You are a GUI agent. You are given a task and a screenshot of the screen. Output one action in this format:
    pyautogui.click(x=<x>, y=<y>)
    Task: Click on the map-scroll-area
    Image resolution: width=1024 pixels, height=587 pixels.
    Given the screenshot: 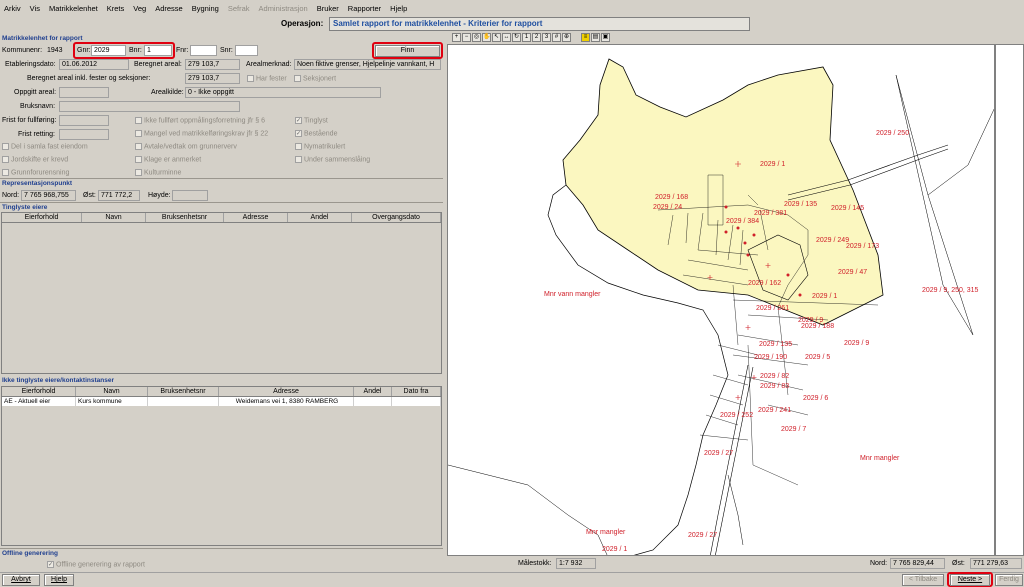 What is the action you would take?
    pyautogui.click(x=1009, y=300)
    